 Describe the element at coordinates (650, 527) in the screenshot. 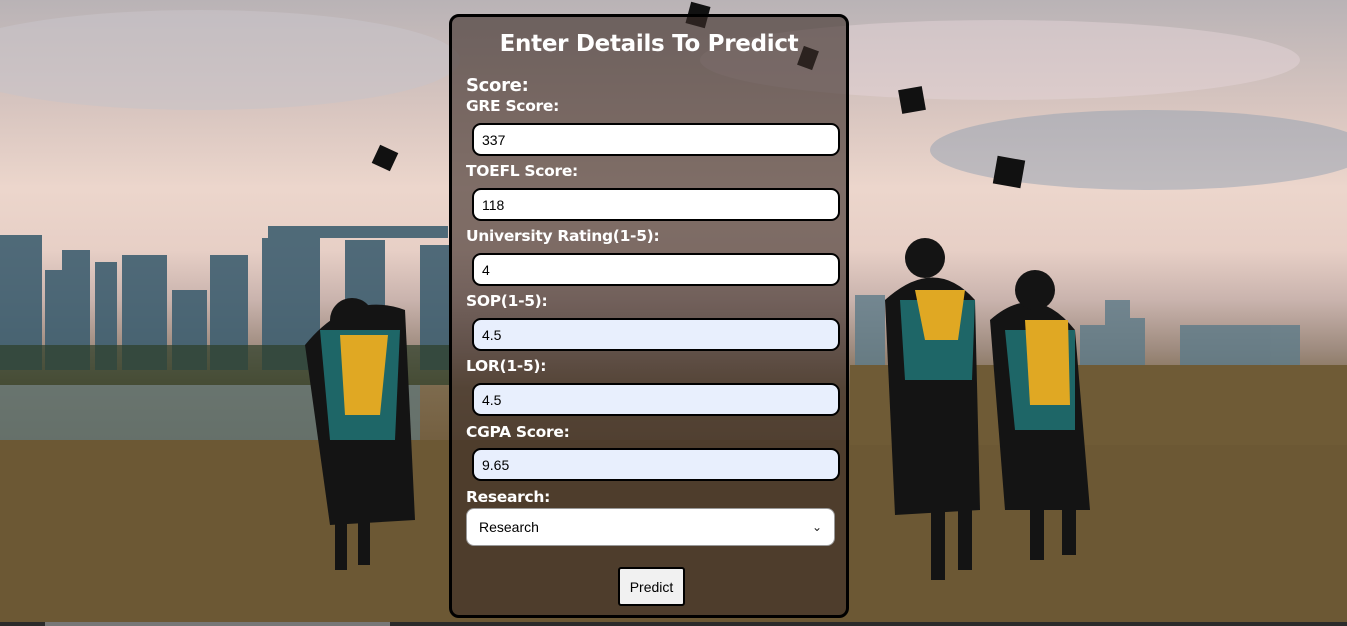

I see `research-select: Research ⌄` at that location.